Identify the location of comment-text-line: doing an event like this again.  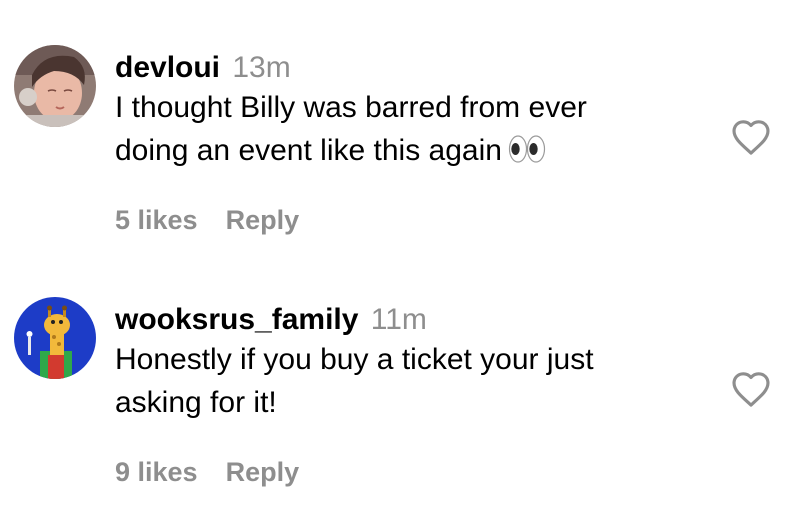
(308, 150).